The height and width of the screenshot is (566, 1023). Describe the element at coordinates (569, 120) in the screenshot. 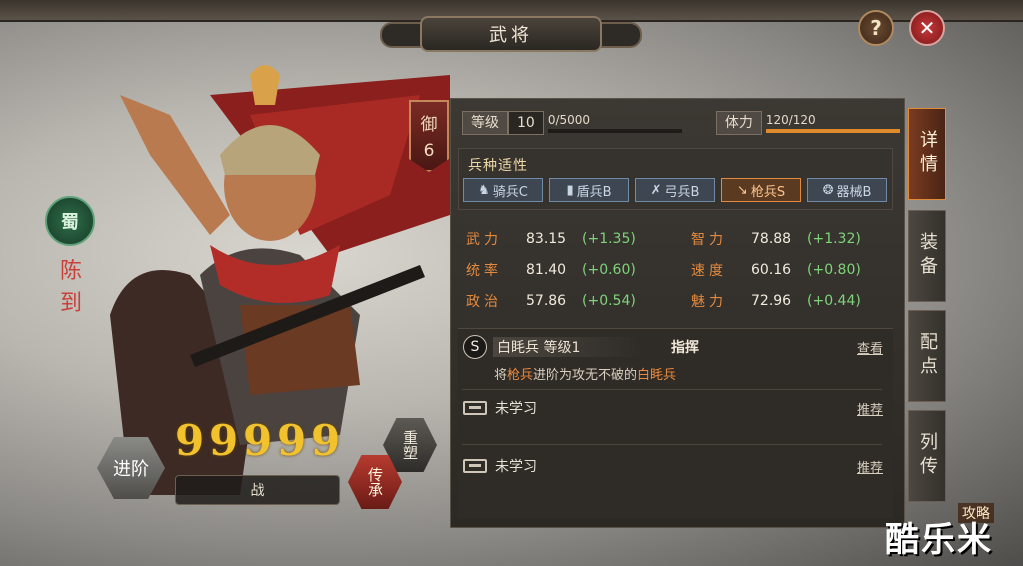

I see `exp-text: 0/5000` at that location.